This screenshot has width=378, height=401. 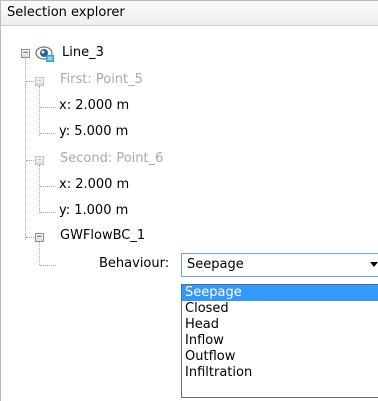 I want to click on collapse-toggle-second: −, so click(x=39, y=160).